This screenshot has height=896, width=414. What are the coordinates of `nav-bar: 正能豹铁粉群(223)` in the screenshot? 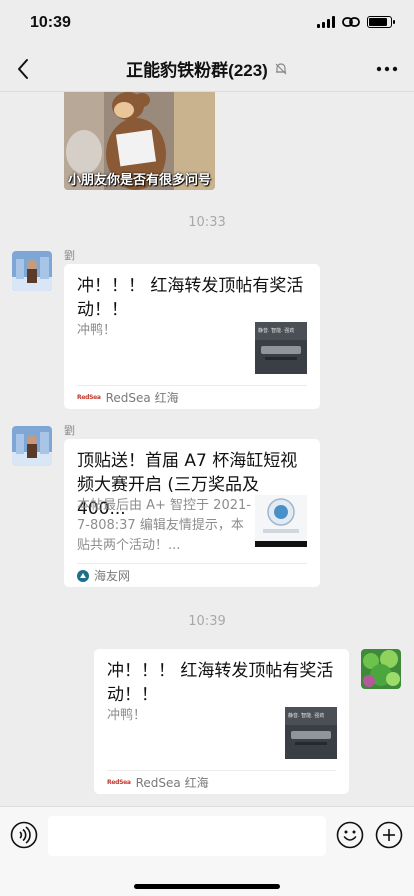 It's located at (207, 69).